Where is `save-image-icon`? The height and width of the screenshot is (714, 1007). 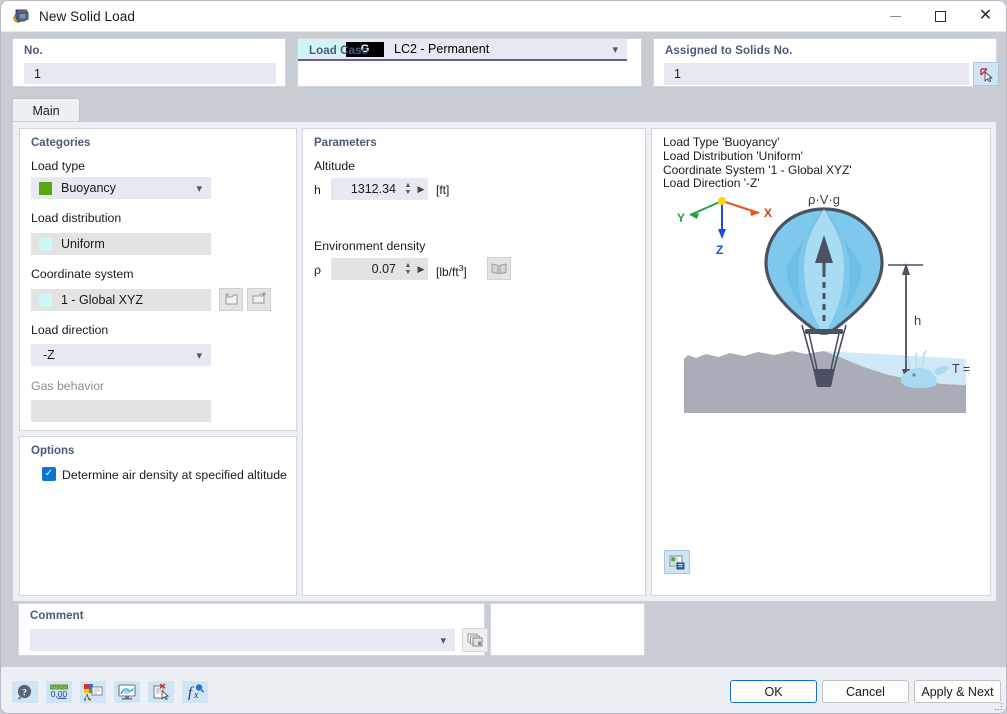
save-image-icon is located at coordinates (676, 562).